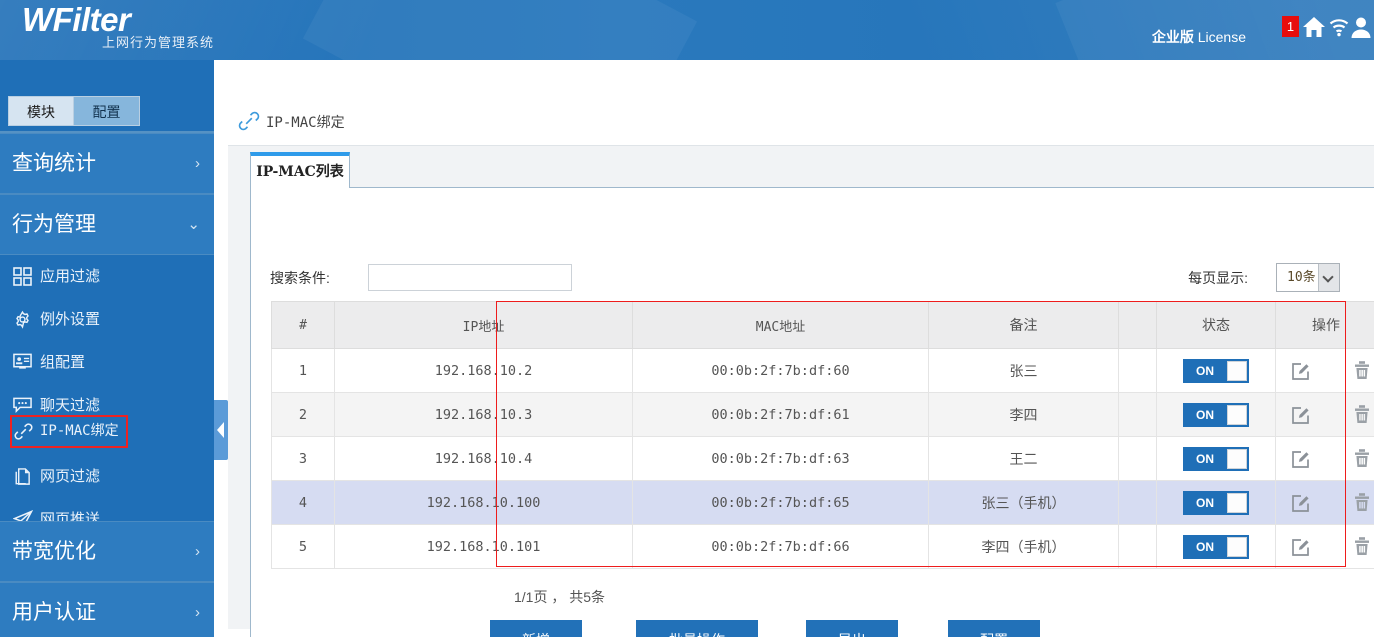  What do you see at coordinates (1221, 37) in the screenshot?
I see `license-word: License` at bounding box center [1221, 37].